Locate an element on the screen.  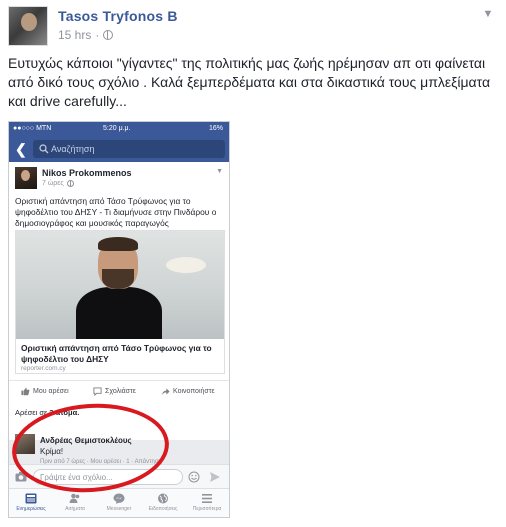
friend-requests-icon is located at coordinates (74, 498).